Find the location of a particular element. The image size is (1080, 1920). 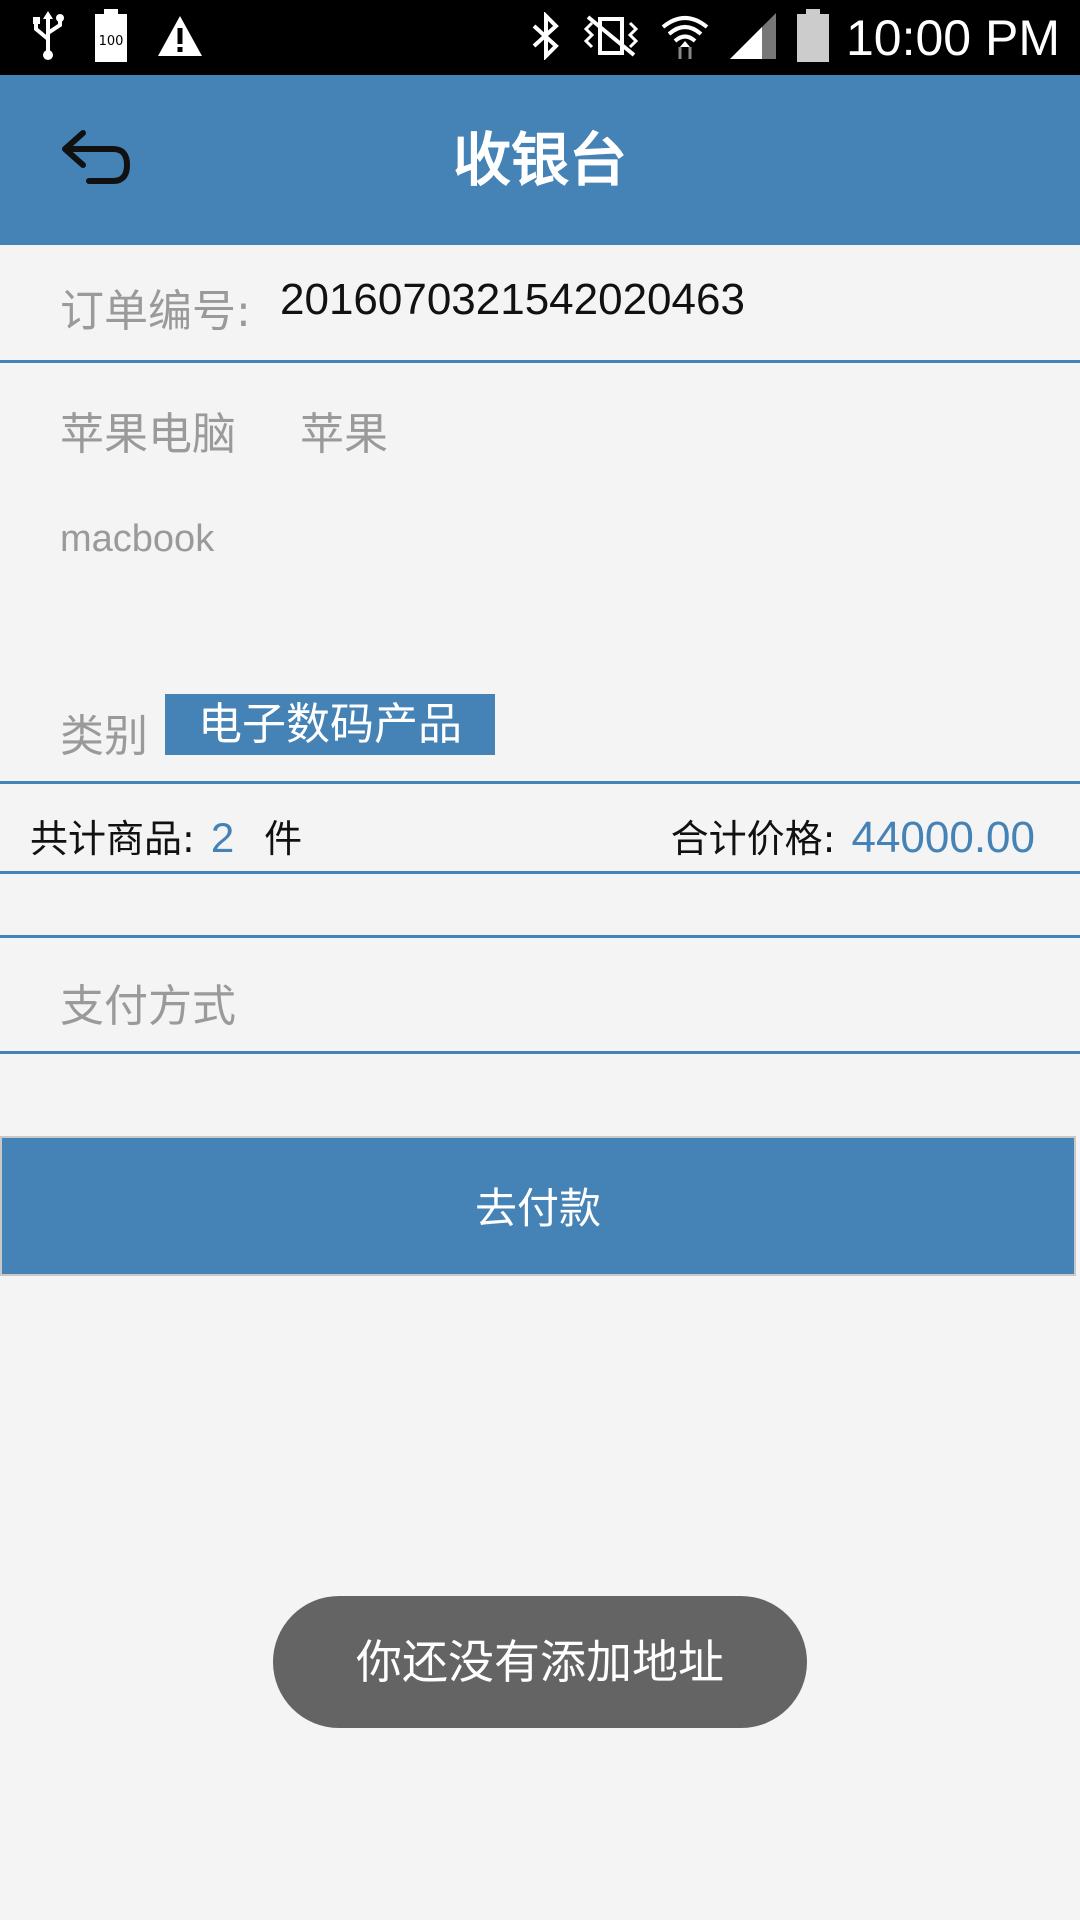

status-right-icons is located at coordinates (680, 38).